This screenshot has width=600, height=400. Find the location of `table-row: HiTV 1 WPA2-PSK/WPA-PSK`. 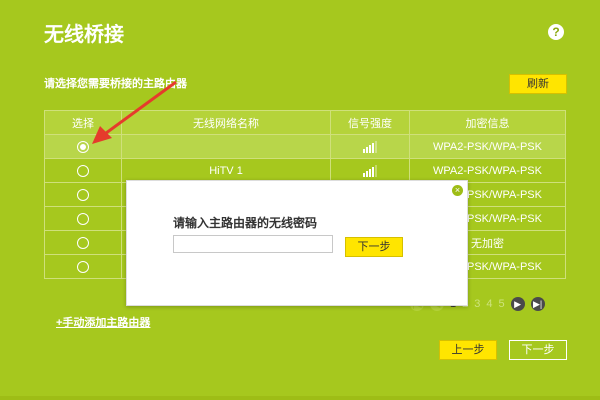

table-row: HiTV 1 WPA2-PSK/WPA-PSK is located at coordinates (305, 170).